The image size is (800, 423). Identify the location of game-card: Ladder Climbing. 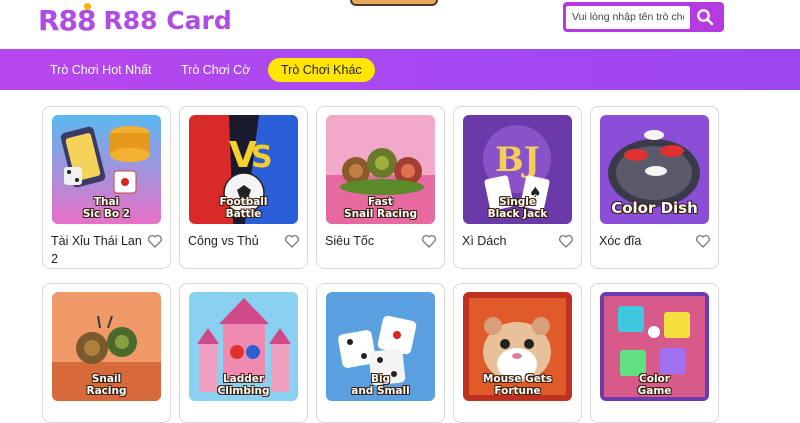
(243, 353).